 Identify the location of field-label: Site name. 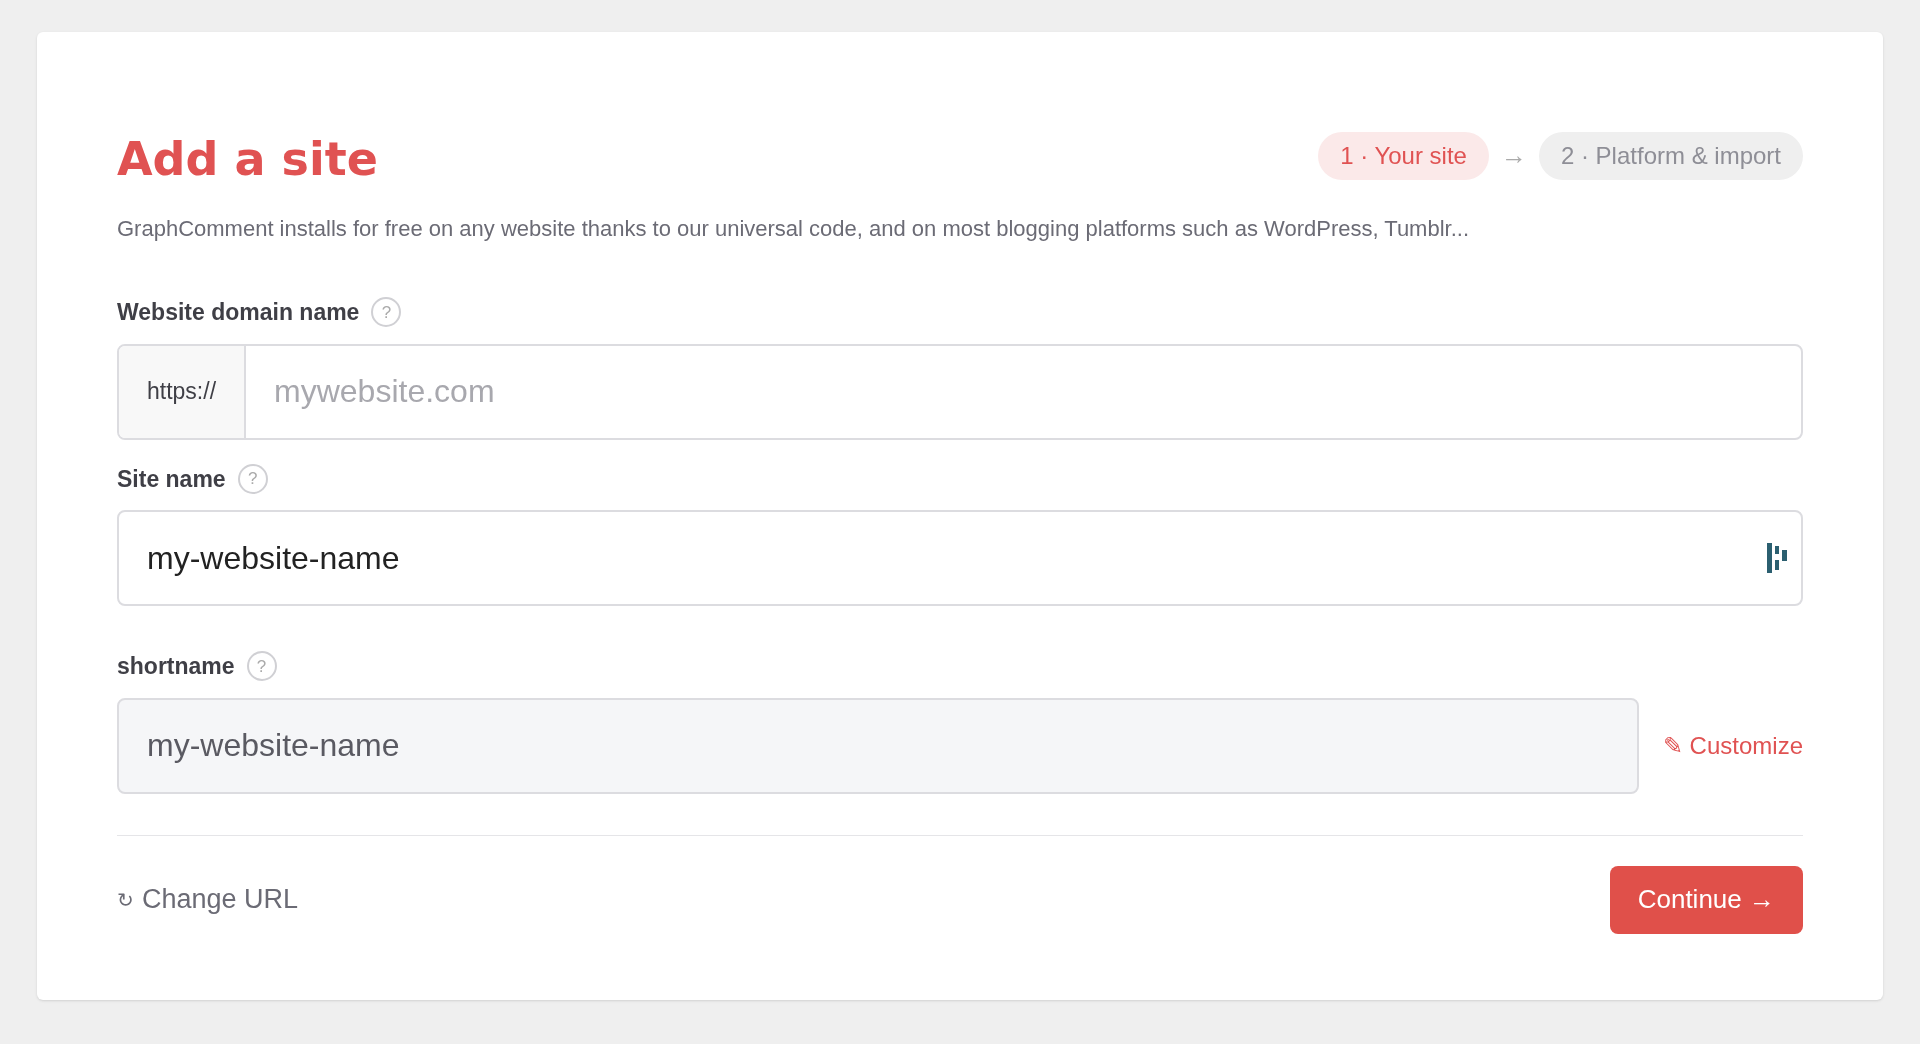
(171, 479).